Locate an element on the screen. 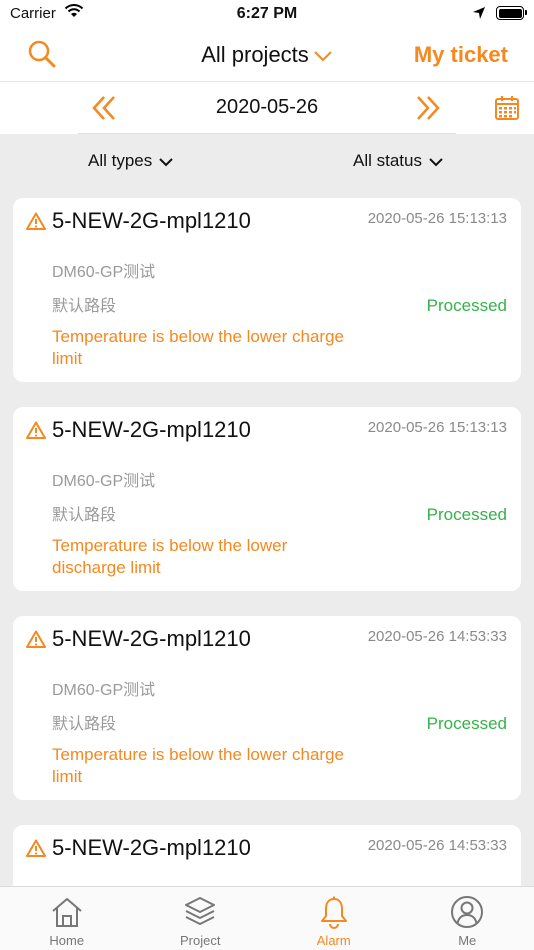 Image resolution: width=534 pixels, height=950 pixels. date-selector: 2020-05-26 is located at coordinates (267, 108).